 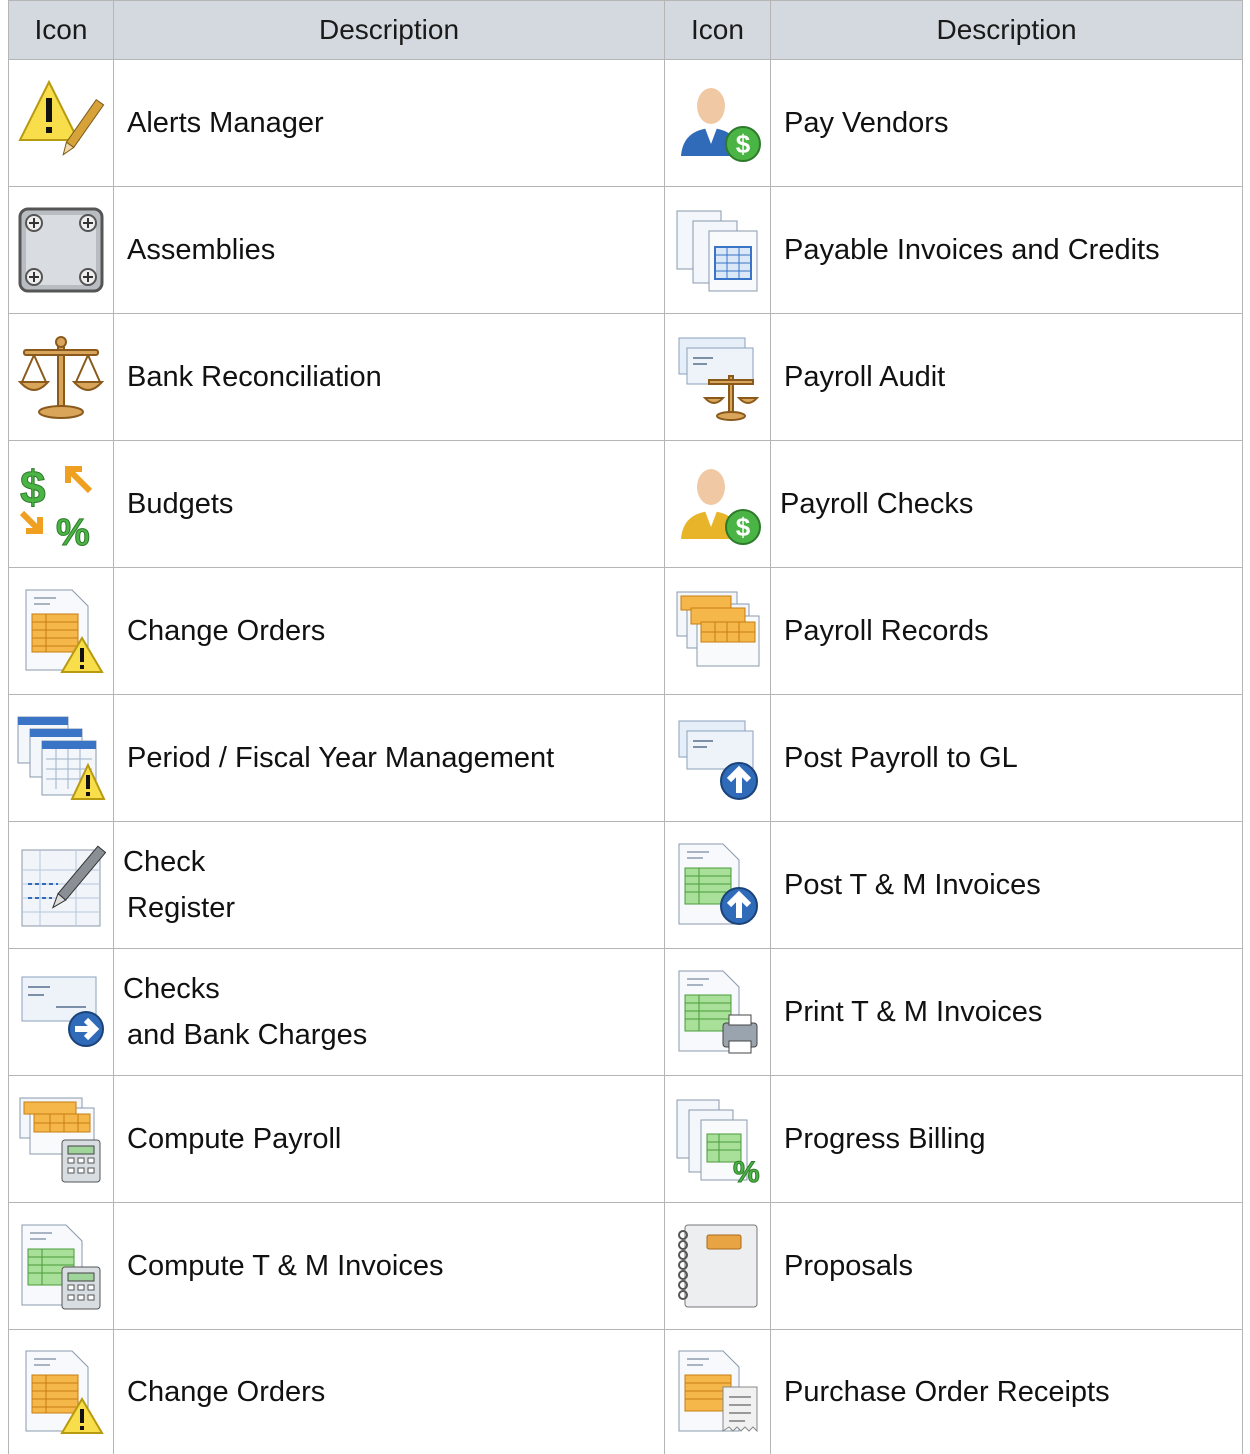 What do you see at coordinates (1007, 885) in the screenshot?
I see `description-cell: Post T & M Invoices` at bounding box center [1007, 885].